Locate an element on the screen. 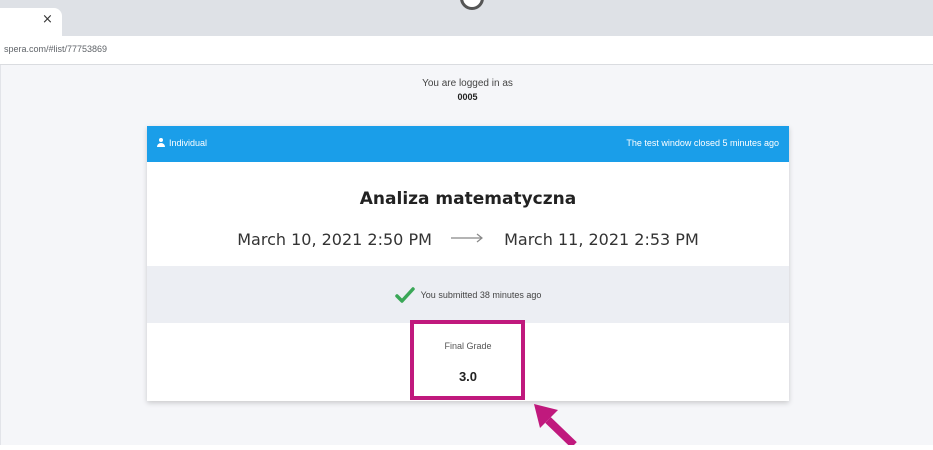 This screenshot has width=933, height=450. user-icon is located at coordinates (161, 142).